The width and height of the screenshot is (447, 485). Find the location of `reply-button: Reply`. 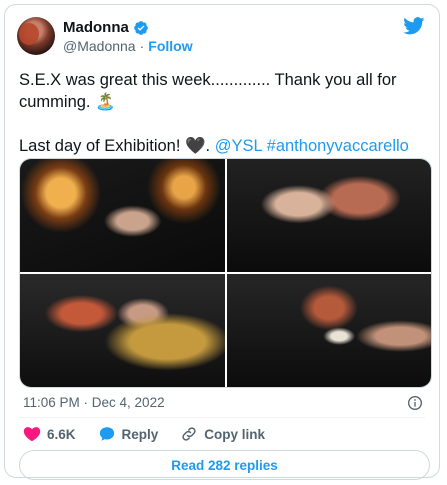

reply-button: Reply is located at coordinates (128, 434).